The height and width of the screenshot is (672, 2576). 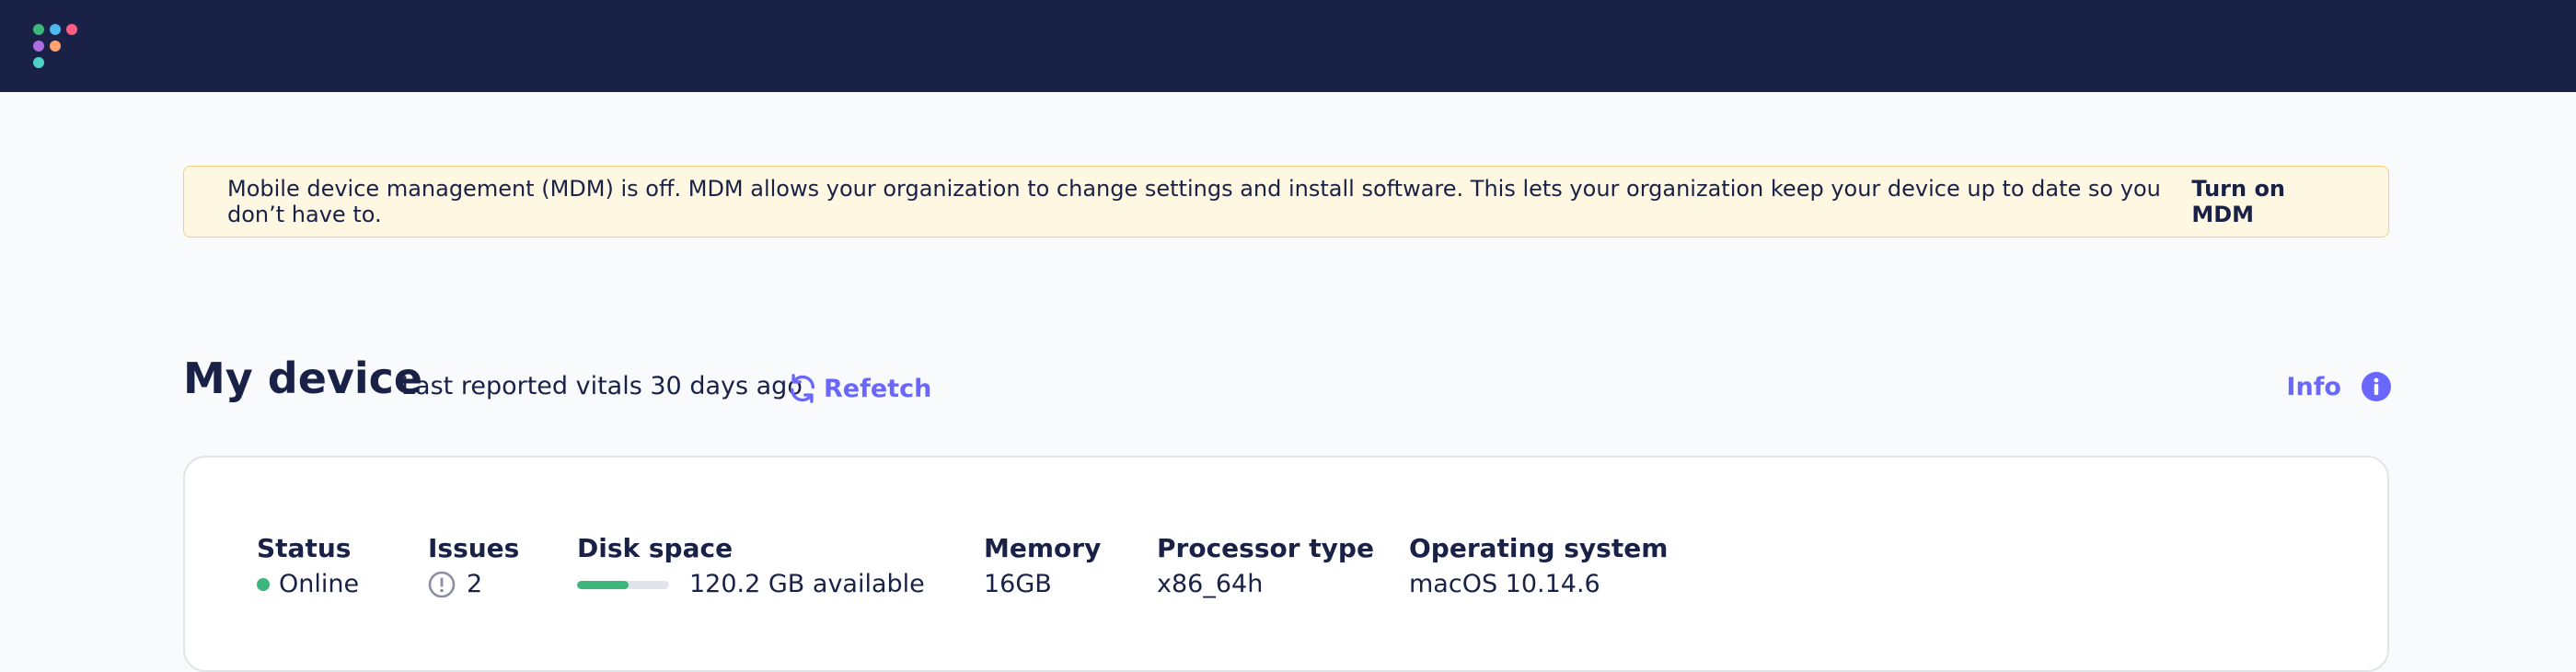 I want to click on vital-disk-space: Disk space 120.2 GB available, so click(x=751, y=567).